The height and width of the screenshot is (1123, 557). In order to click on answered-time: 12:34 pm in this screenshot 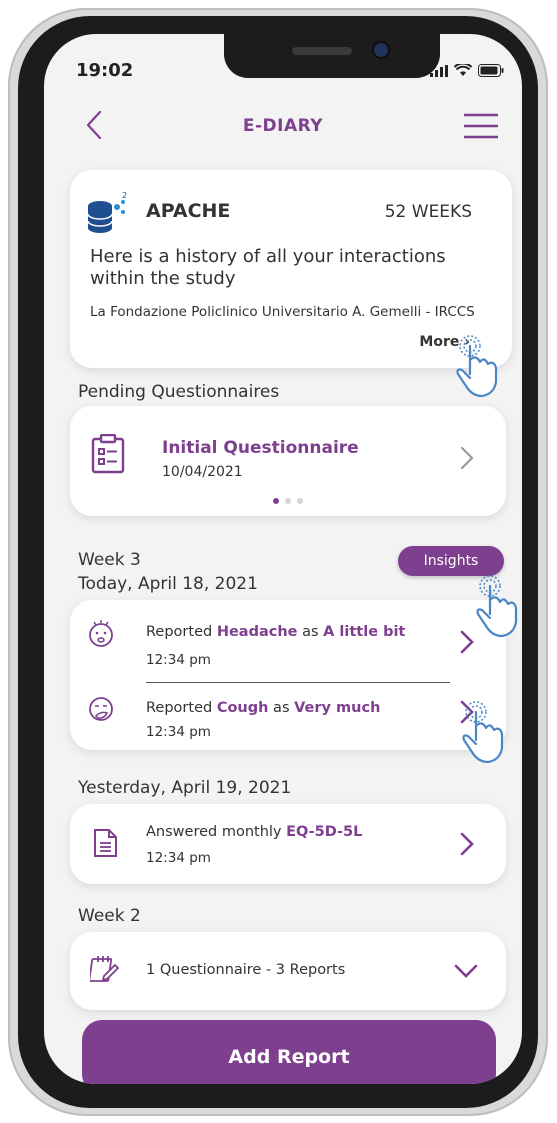, I will do `click(178, 858)`.